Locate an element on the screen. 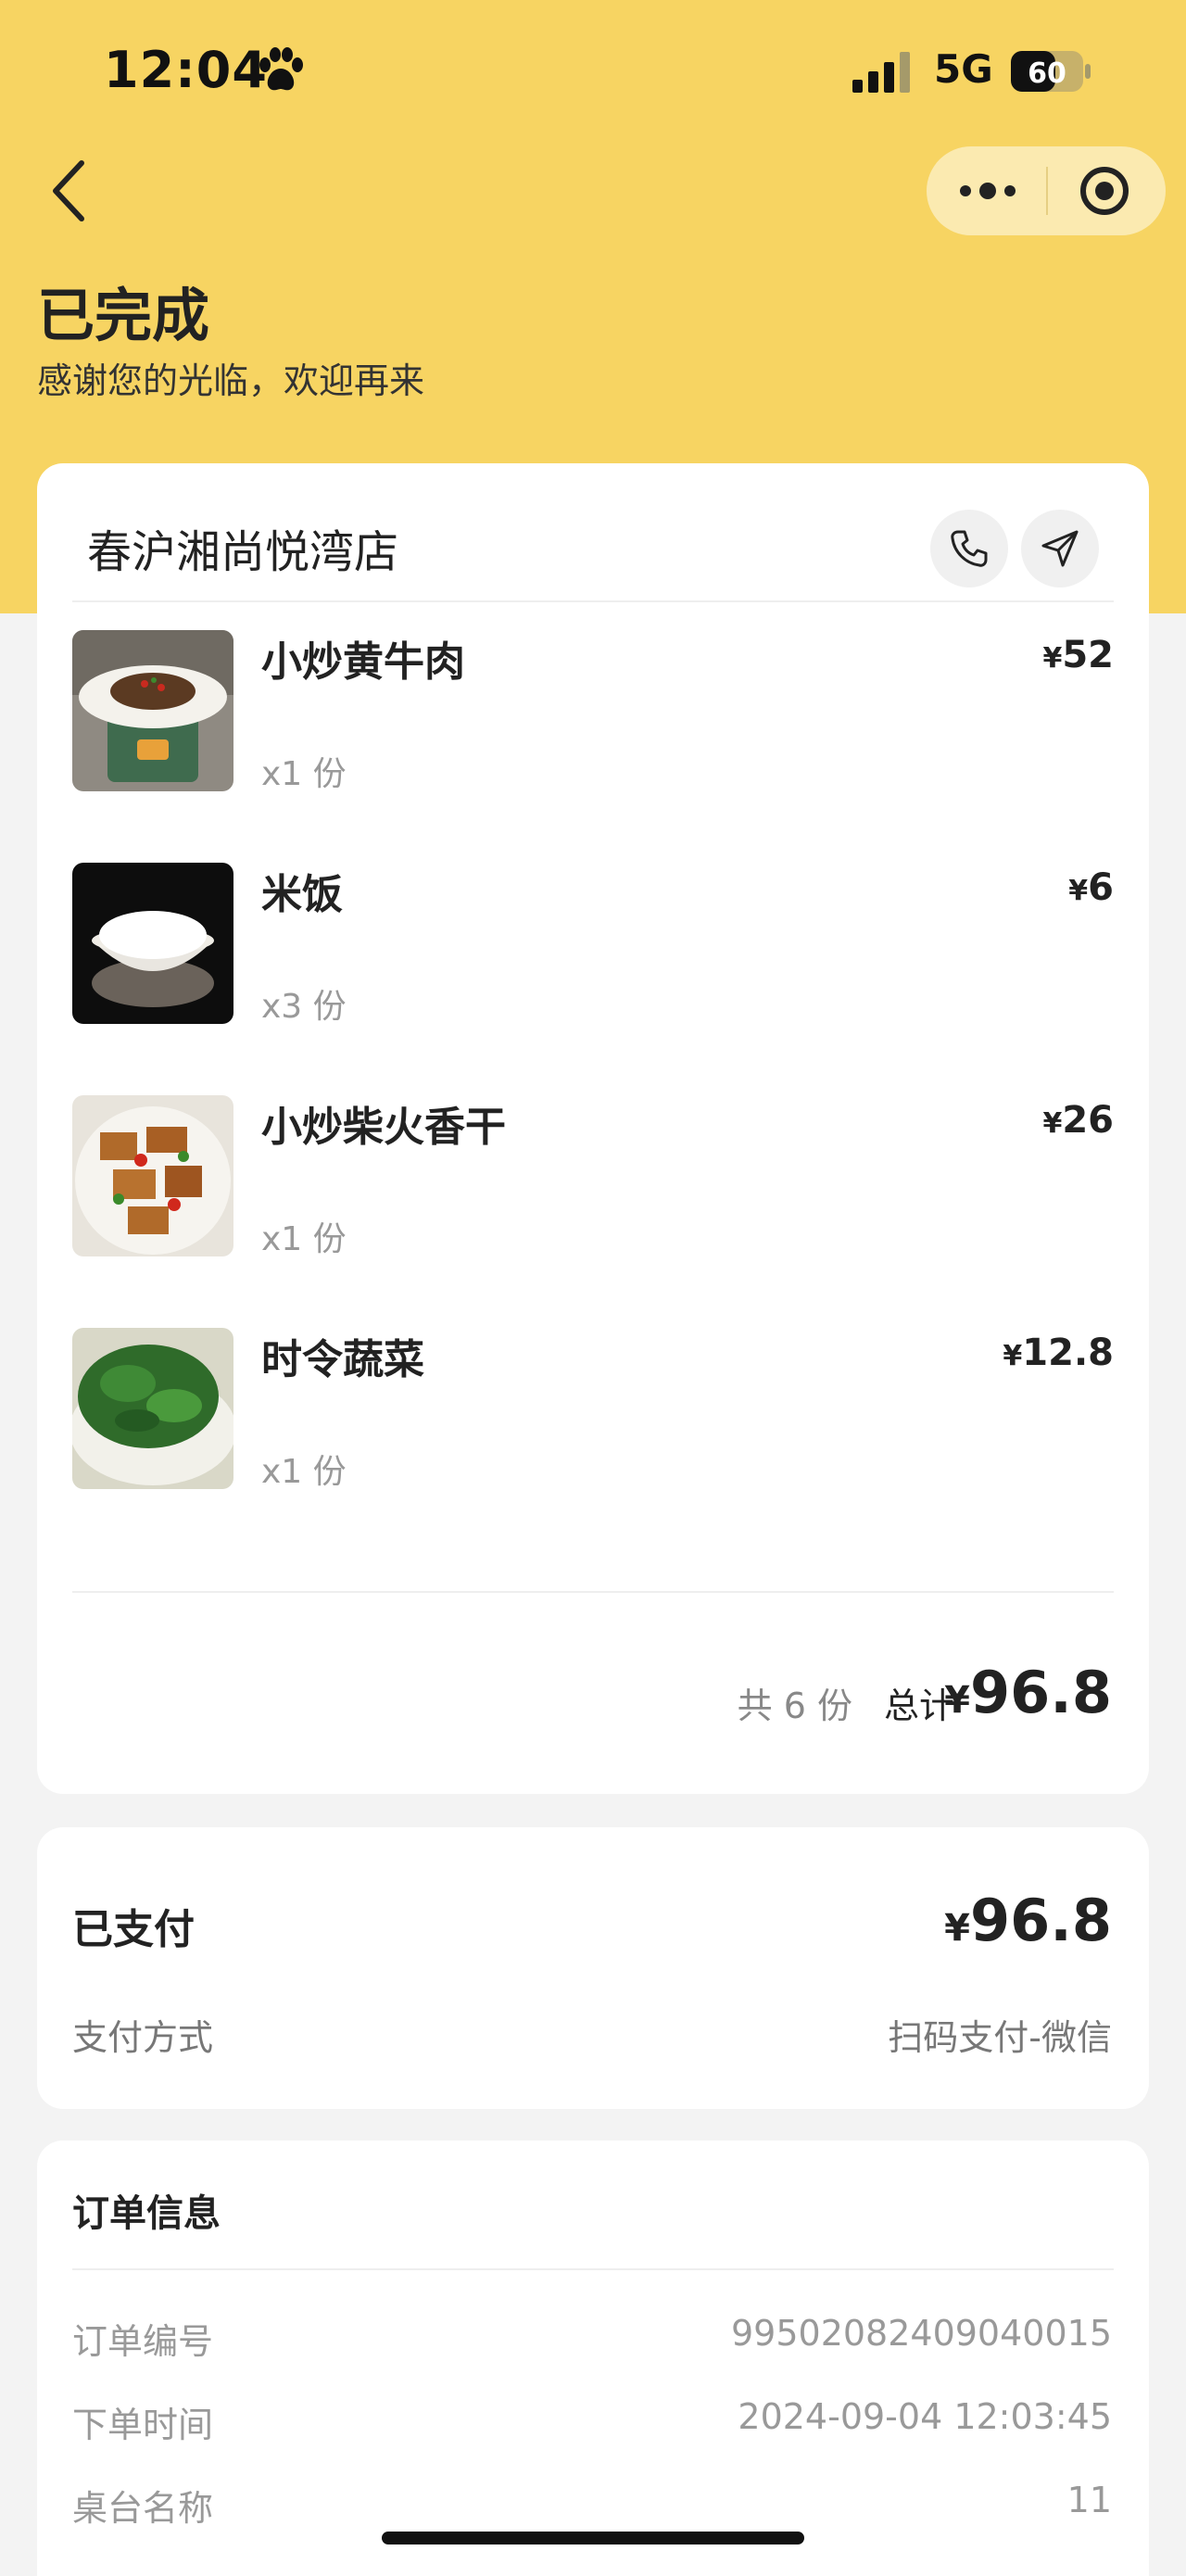  dish-name: 小炒黄牛肉 is located at coordinates (363, 662).